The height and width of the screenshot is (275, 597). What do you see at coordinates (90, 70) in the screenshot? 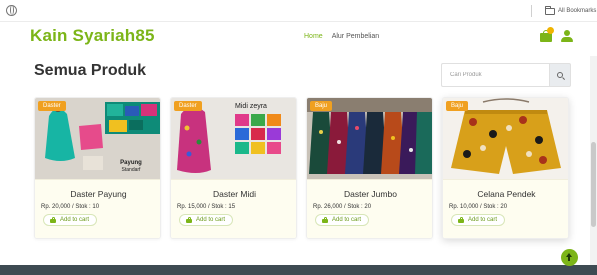
I see `page-title: Semua Produk` at bounding box center [90, 70].